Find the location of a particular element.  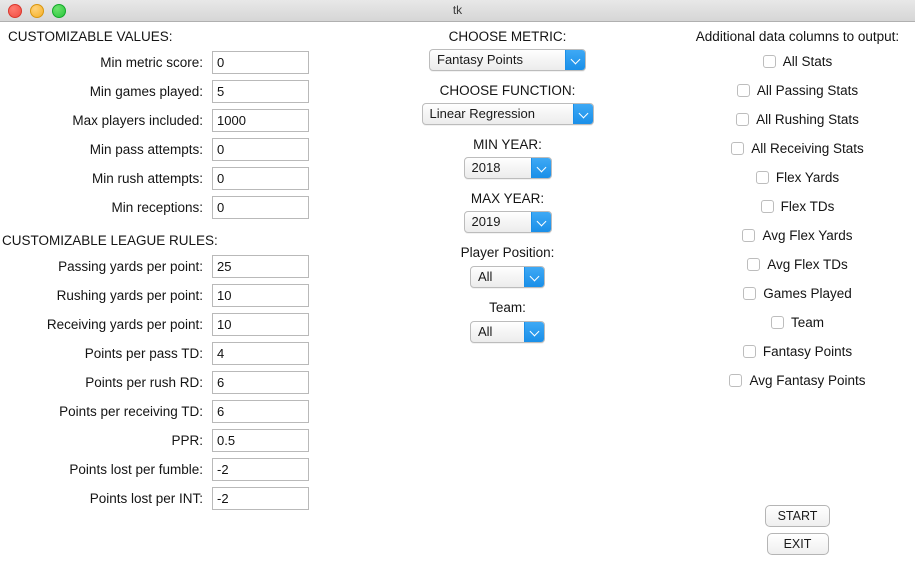

output-checkbox-label: Flex Yards is located at coordinates (807, 177).